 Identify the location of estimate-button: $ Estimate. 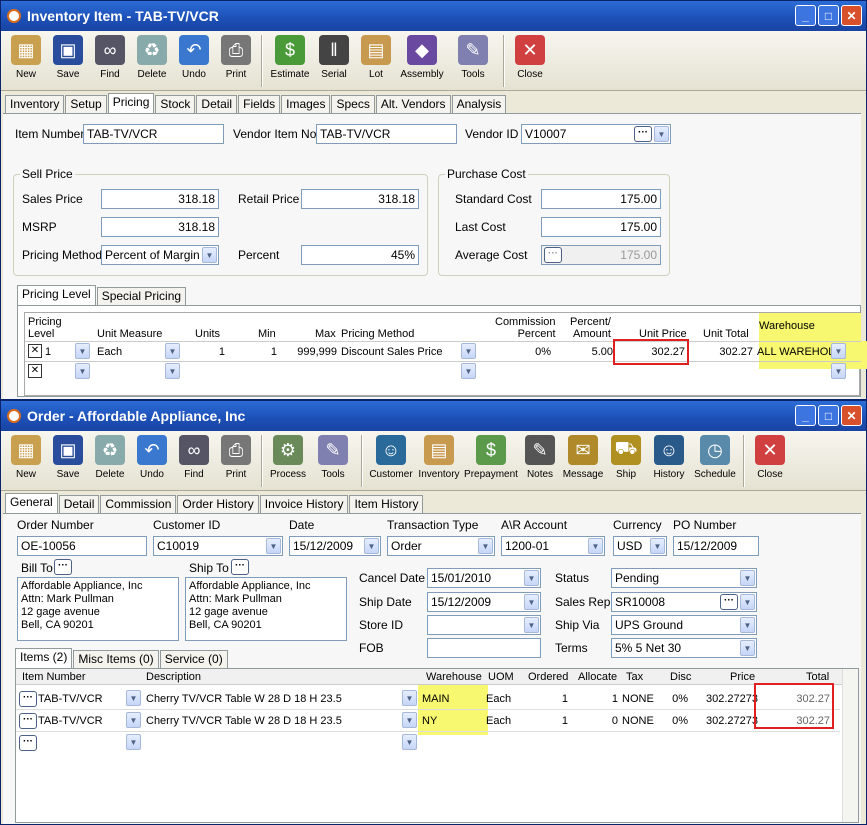
(290, 57).